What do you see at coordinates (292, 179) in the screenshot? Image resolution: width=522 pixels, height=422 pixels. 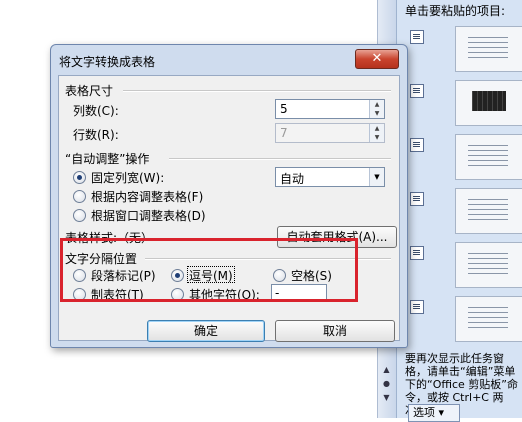 I see `fixed-width-value: 自动` at bounding box center [292, 179].